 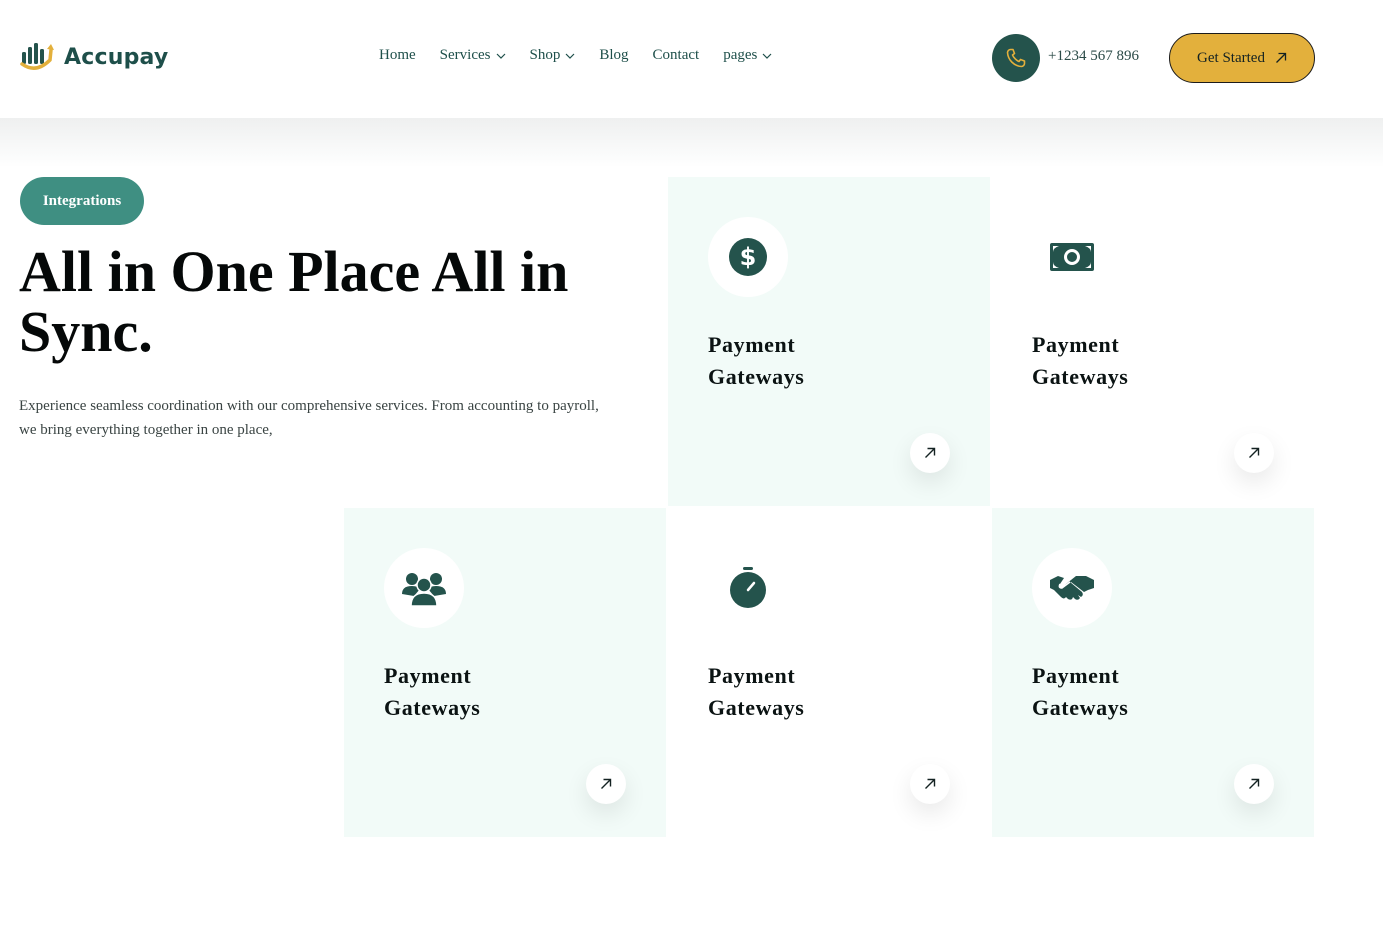 I want to click on integrations-badge: Integrations, so click(x=82, y=201).